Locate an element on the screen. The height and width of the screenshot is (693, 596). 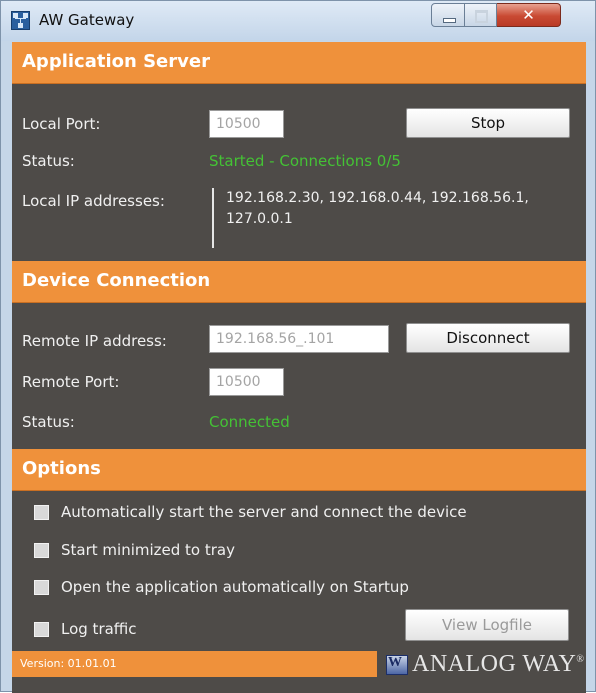
remote-port-label: Remote Port: is located at coordinates (71, 382).